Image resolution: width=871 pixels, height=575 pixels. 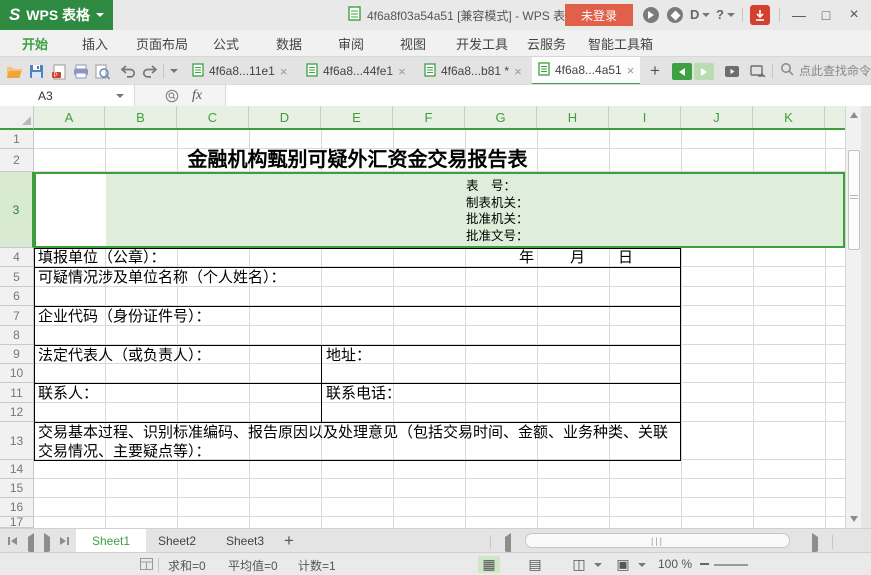 What do you see at coordinates (162, 43) in the screenshot?
I see `menu-tab-page-layout: 页面布局` at bounding box center [162, 43].